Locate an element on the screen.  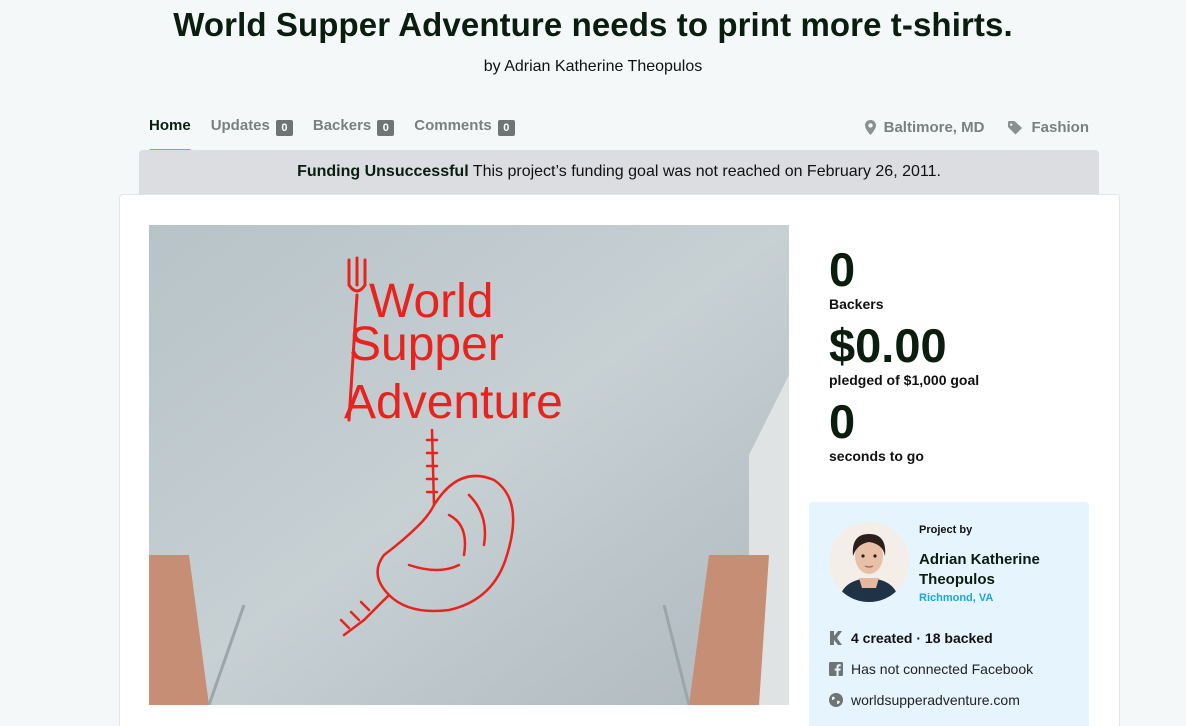
creator-avatar is located at coordinates (869, 562).